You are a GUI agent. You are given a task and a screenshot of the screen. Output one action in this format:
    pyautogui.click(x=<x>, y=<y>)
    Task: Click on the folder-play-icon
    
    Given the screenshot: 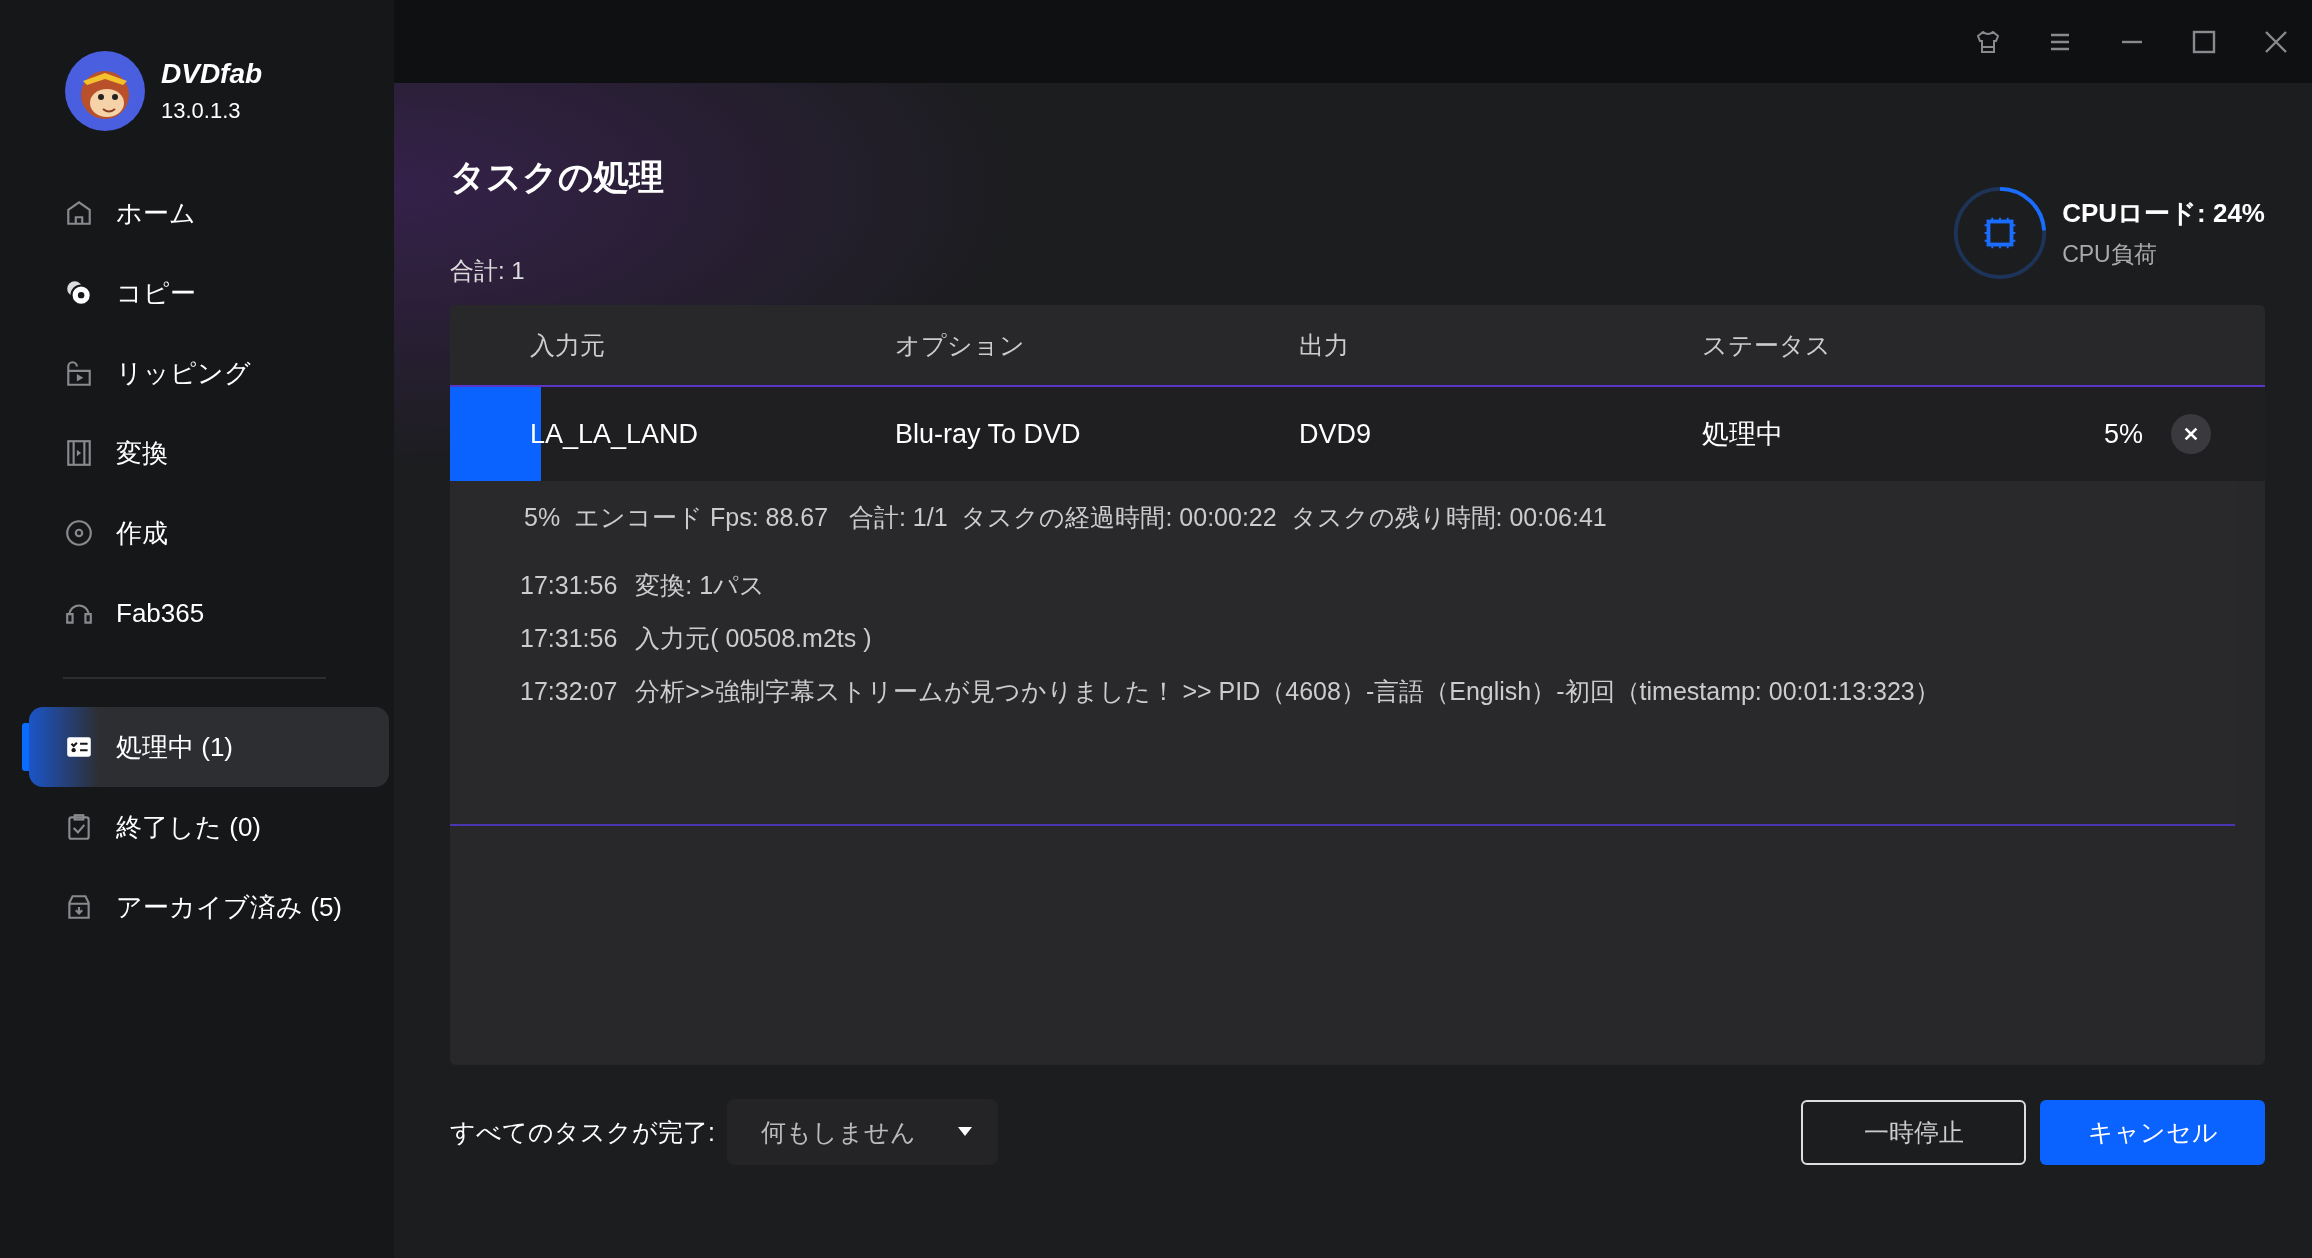 What is the action you would take?
    pyautogui.click(x=79, y=373)
    